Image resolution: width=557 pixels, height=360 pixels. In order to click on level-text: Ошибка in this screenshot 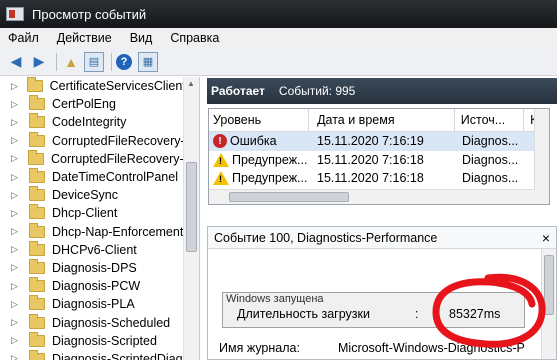, I will do `click(253, 141)`.